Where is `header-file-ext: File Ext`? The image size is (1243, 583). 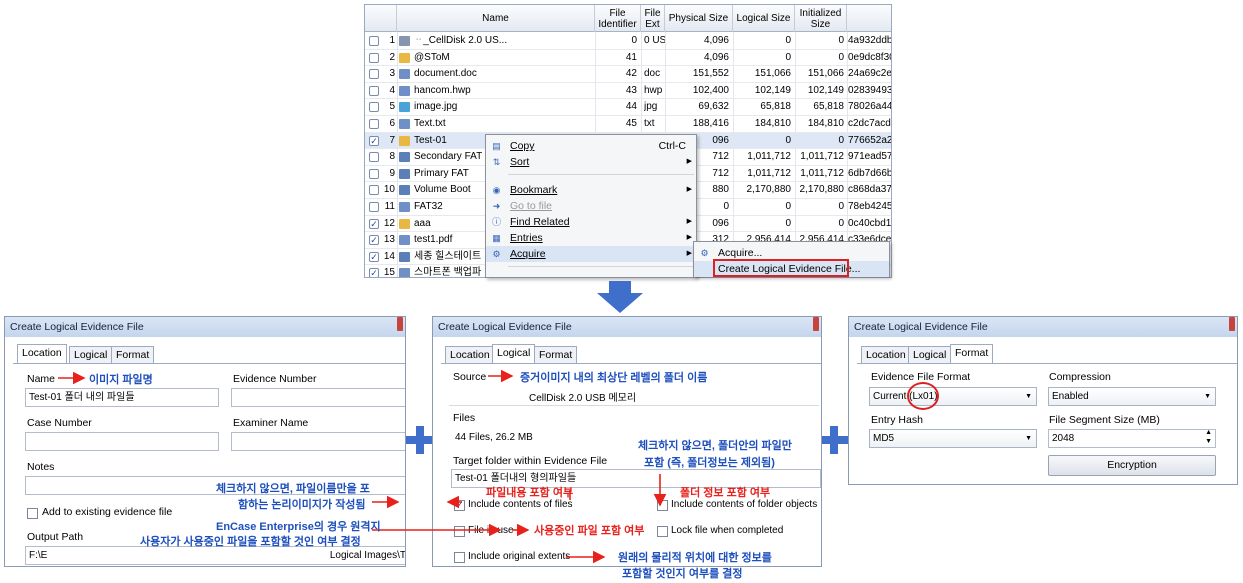
header-file-ext: File Ext is located at coordinates (653, 18).